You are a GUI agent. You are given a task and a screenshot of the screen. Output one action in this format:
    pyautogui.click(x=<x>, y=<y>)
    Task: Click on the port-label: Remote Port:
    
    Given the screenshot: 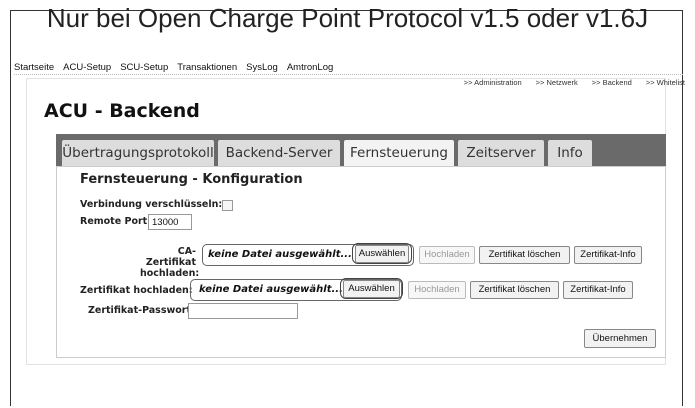 What is the action you would take?
    pyautogui.click(x=115, y=221)
    